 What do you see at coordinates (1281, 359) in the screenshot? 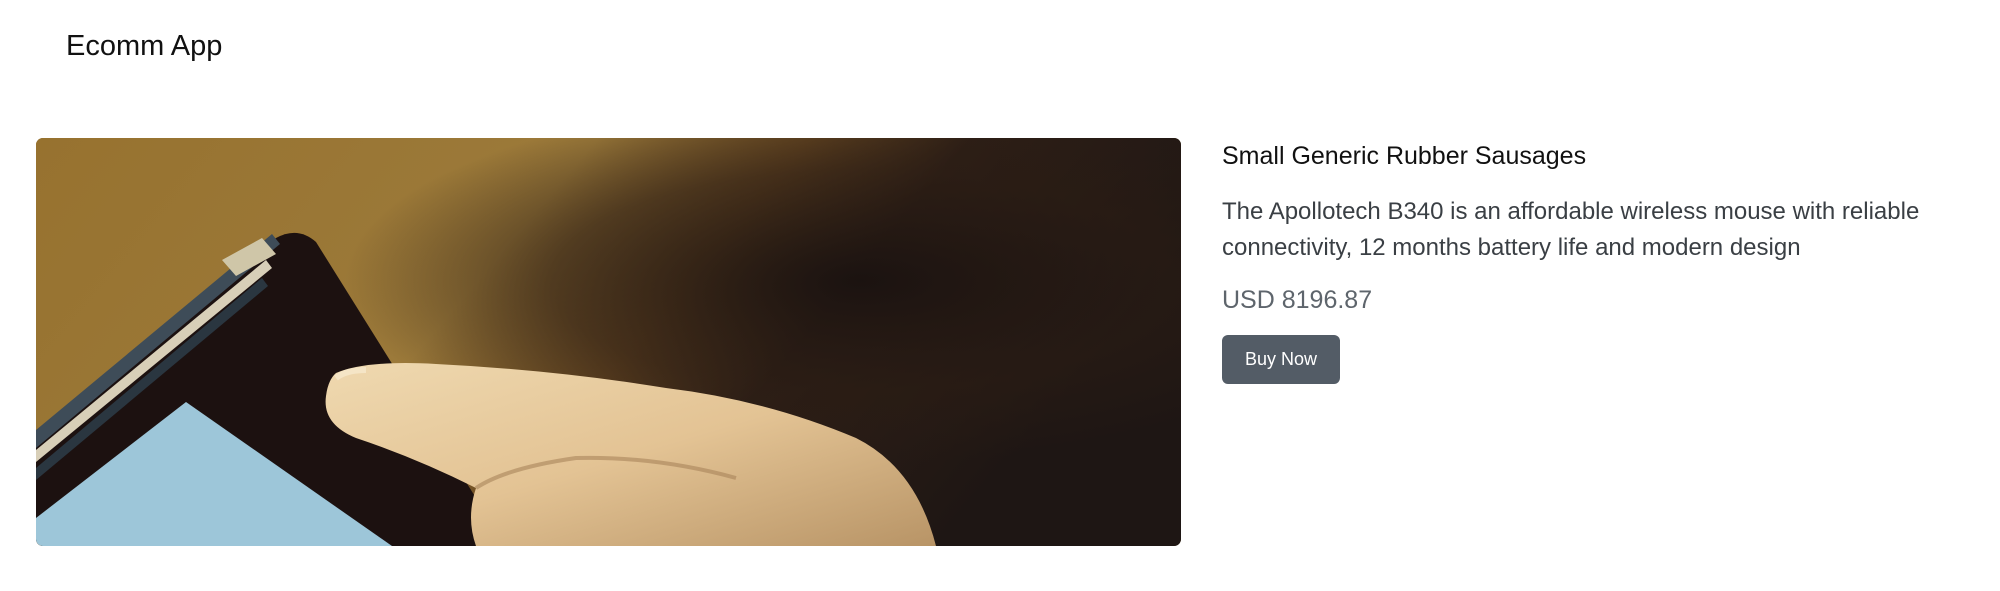
I see `buy-now-button: Buy Now` at bounding box center [1281, 359].